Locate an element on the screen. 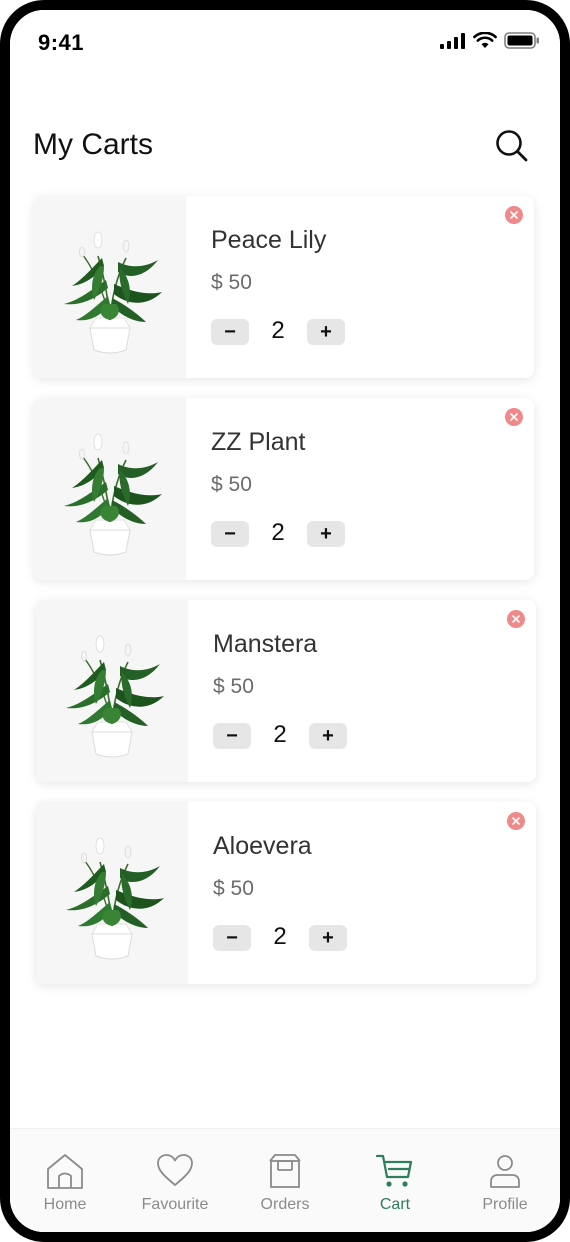 The image size is (570, 1242). nav-item-orders: Orders is located at coordinates (285, 1180).